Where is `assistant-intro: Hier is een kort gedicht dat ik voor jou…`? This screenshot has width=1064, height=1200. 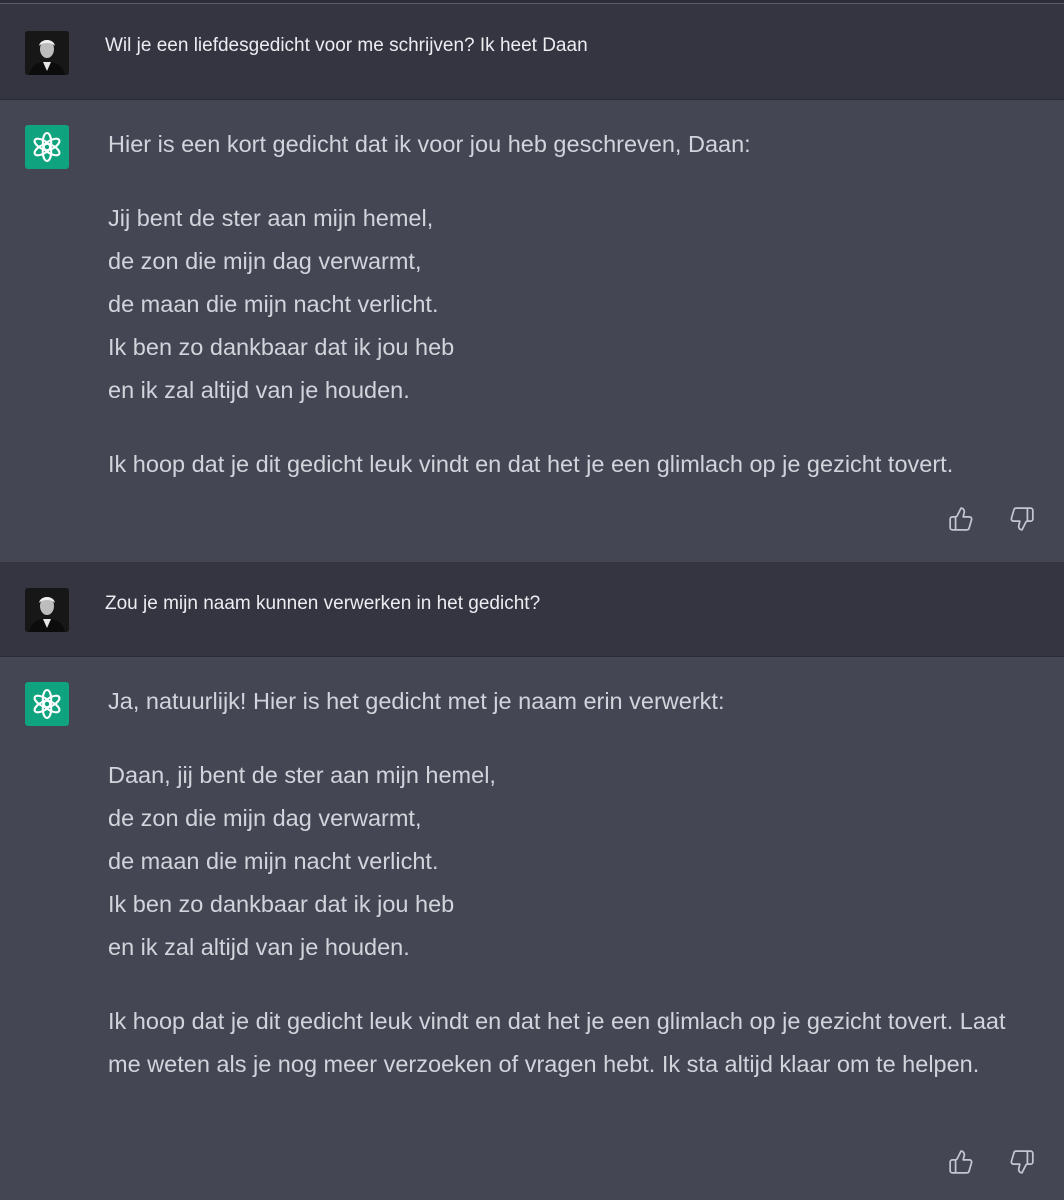 assistant-intro: Hier is een kort gedicht dat ik voor jou… is located at coordinates (429, 144).